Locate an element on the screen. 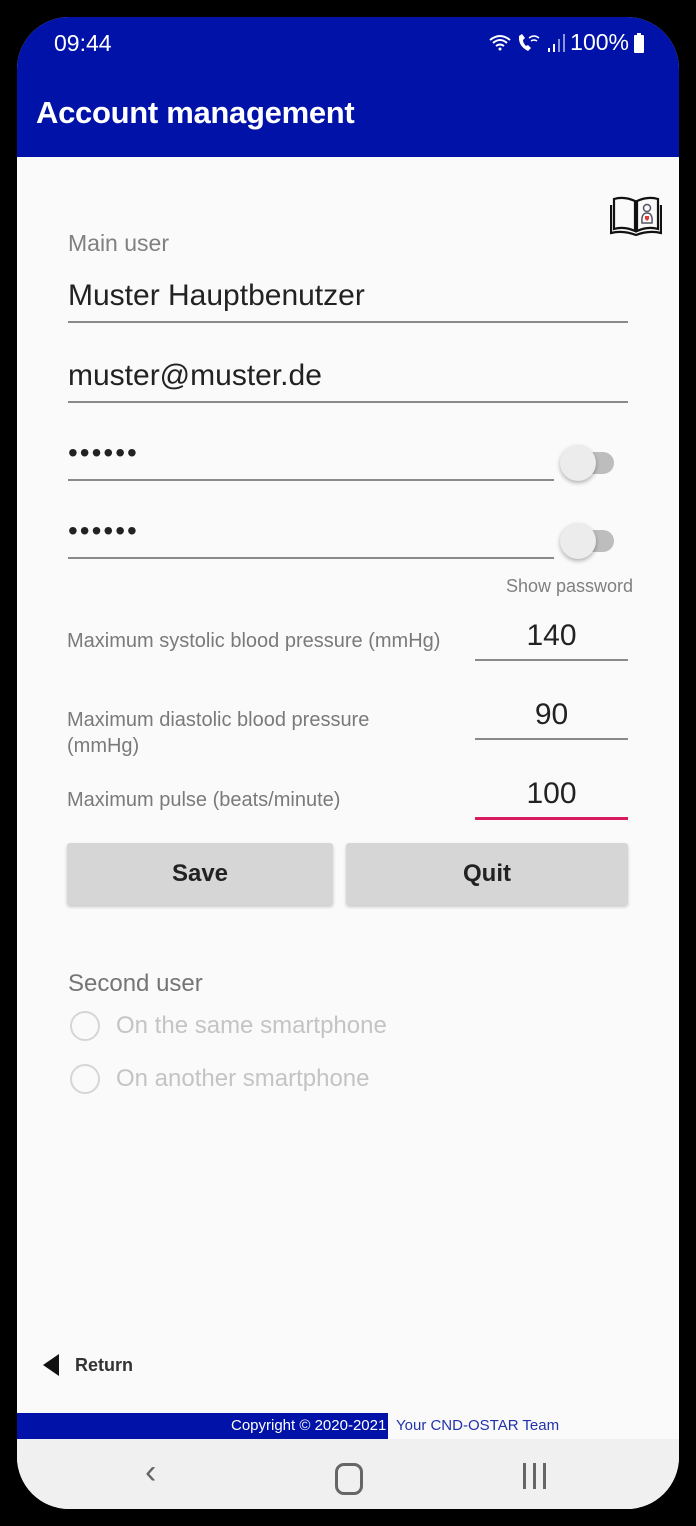  status-bar: 09:44 100% is located at coordinates (348, 44).